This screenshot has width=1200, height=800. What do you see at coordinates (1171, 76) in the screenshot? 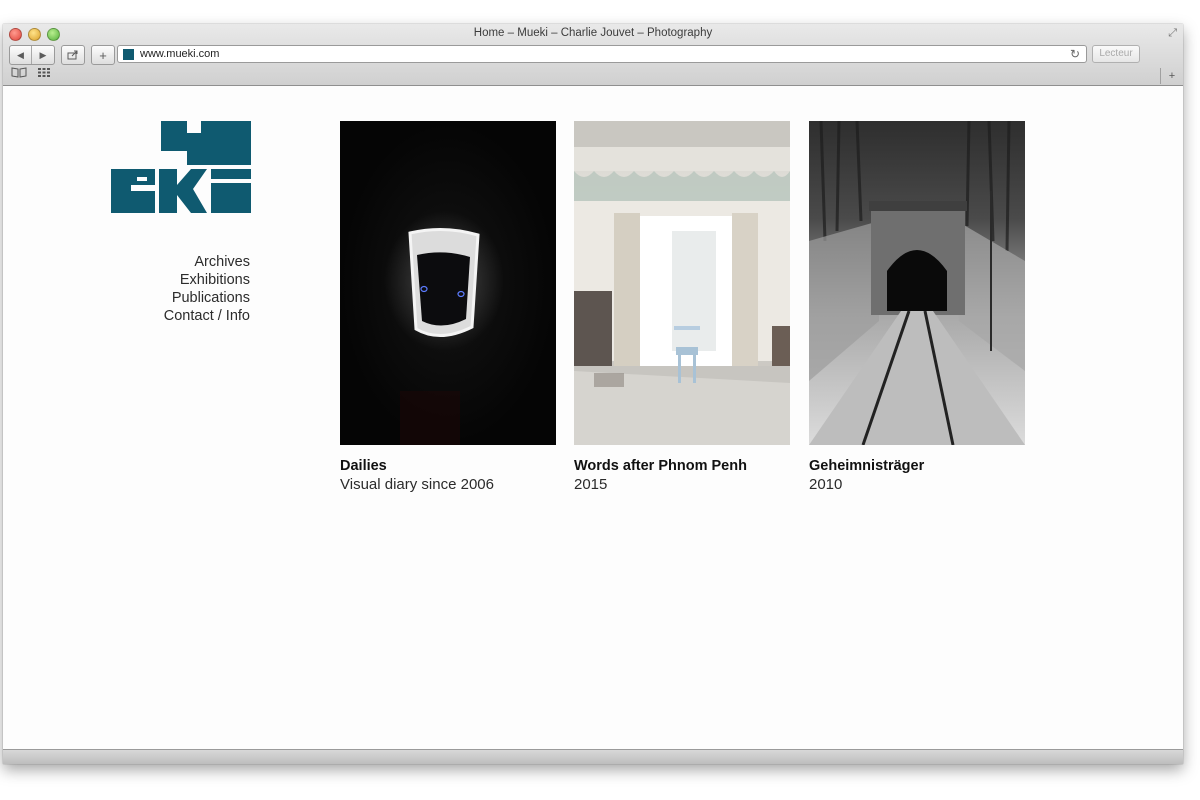
I see `new-tab-button: +` at bounding box center [1171, 76].